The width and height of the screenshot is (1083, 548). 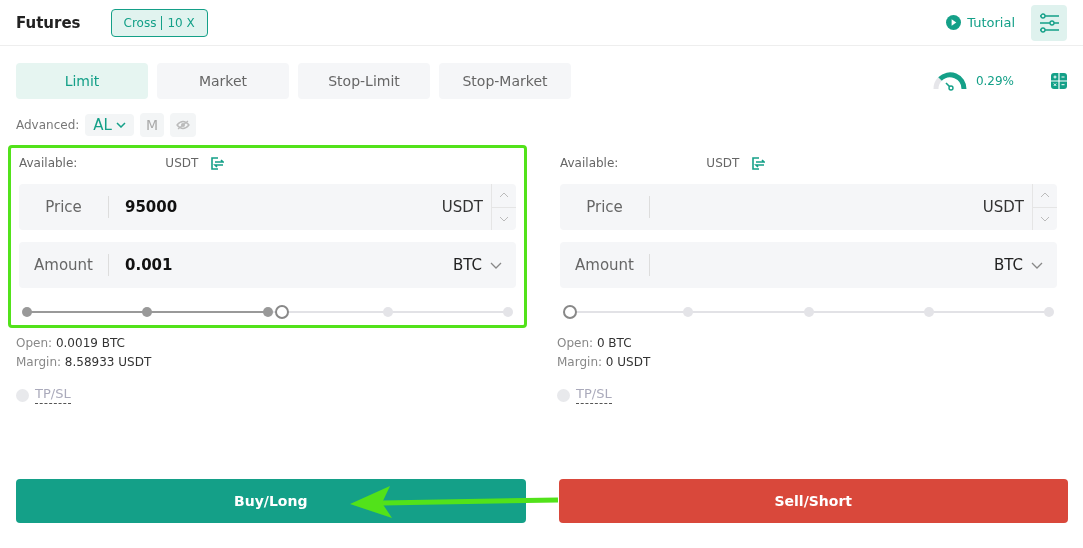 What do you see at coordinates (364, 81) in the screenshot?
I see `order-type-tab: Stop-Limit` at bounding box center [364, 81].